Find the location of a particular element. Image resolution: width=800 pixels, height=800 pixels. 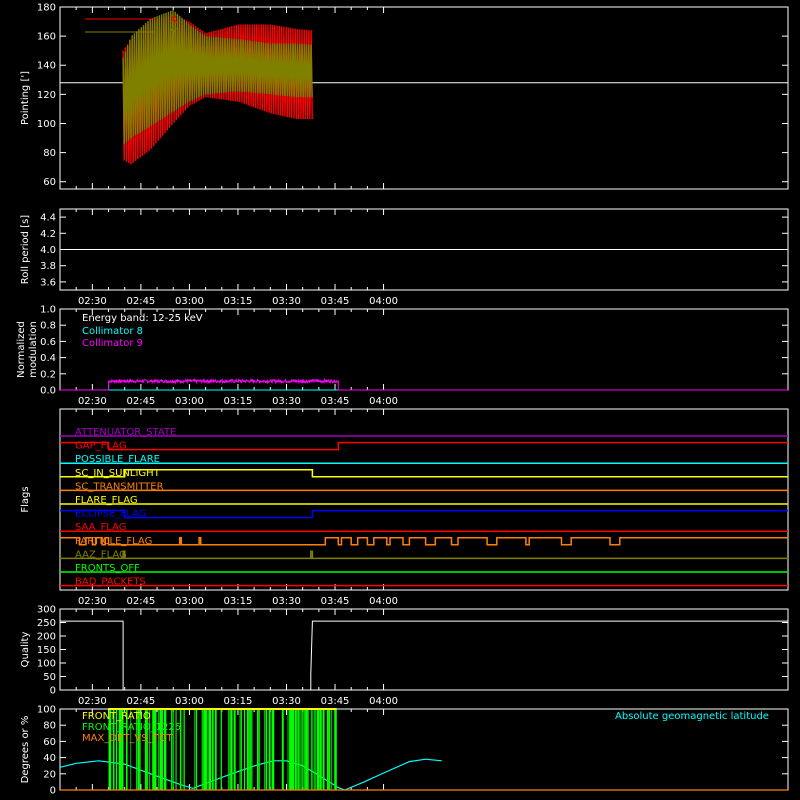

legend-label: Collimator 8 is located at coordinates (112, 331).